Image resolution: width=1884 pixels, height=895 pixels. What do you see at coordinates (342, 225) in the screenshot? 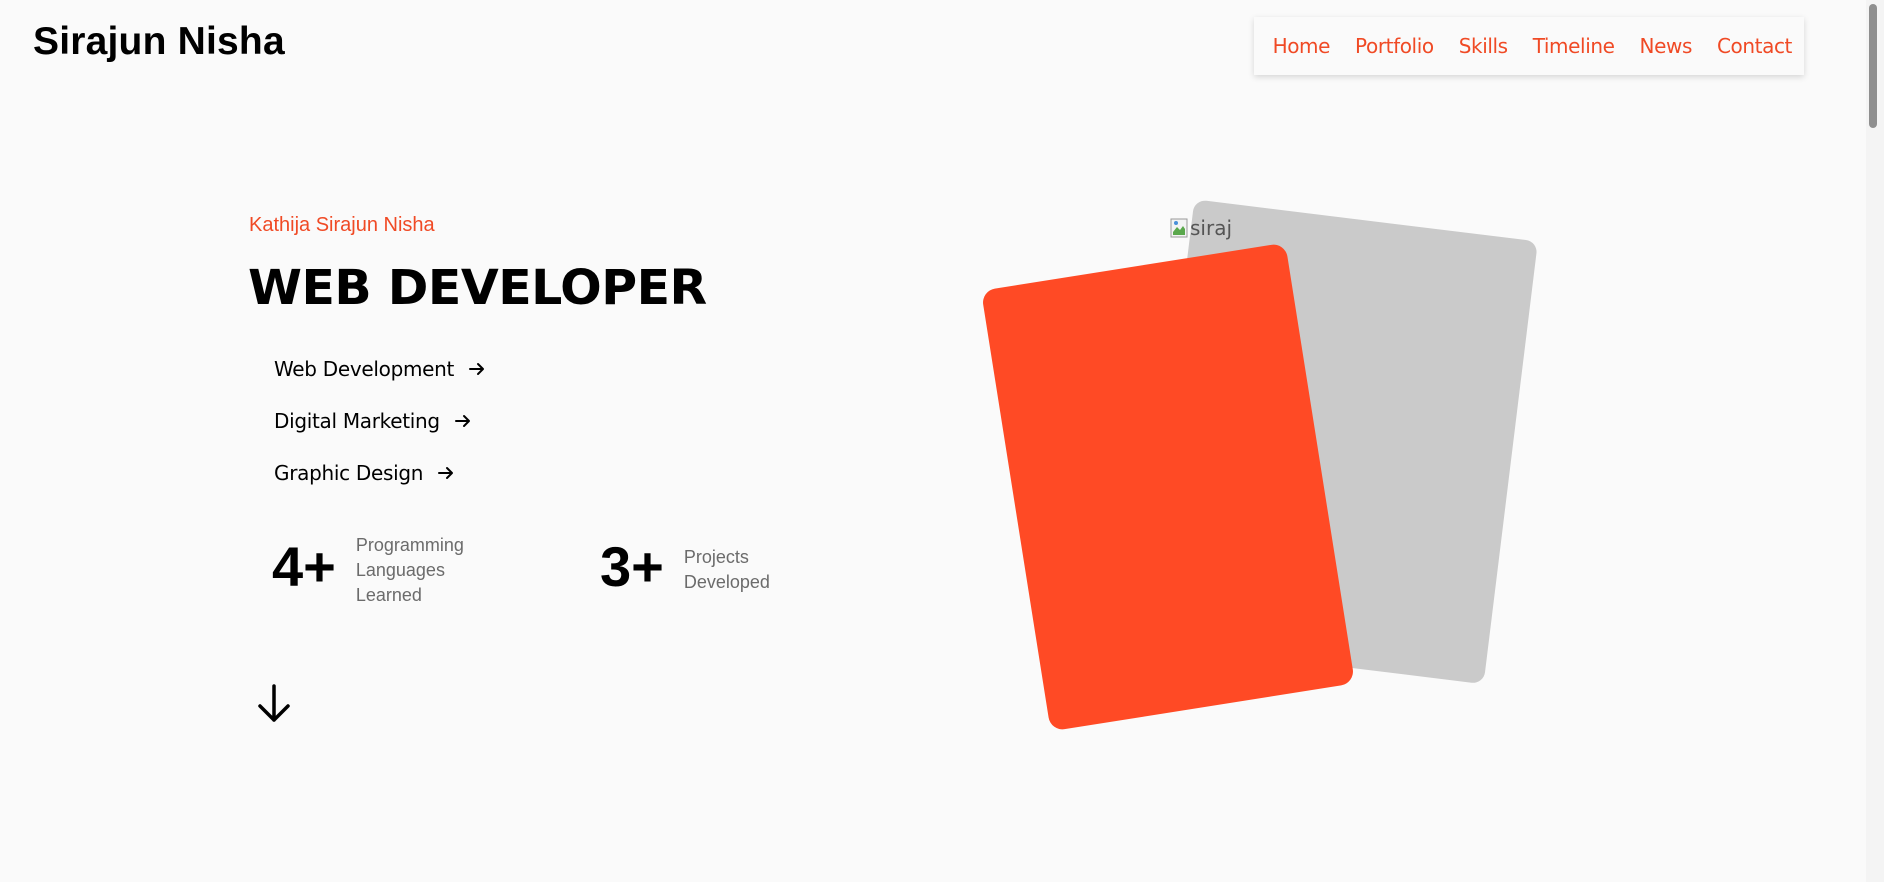
I see `hero-eyebrow: Kathija Sirajun Nisha` at bounding box center [342, 225].